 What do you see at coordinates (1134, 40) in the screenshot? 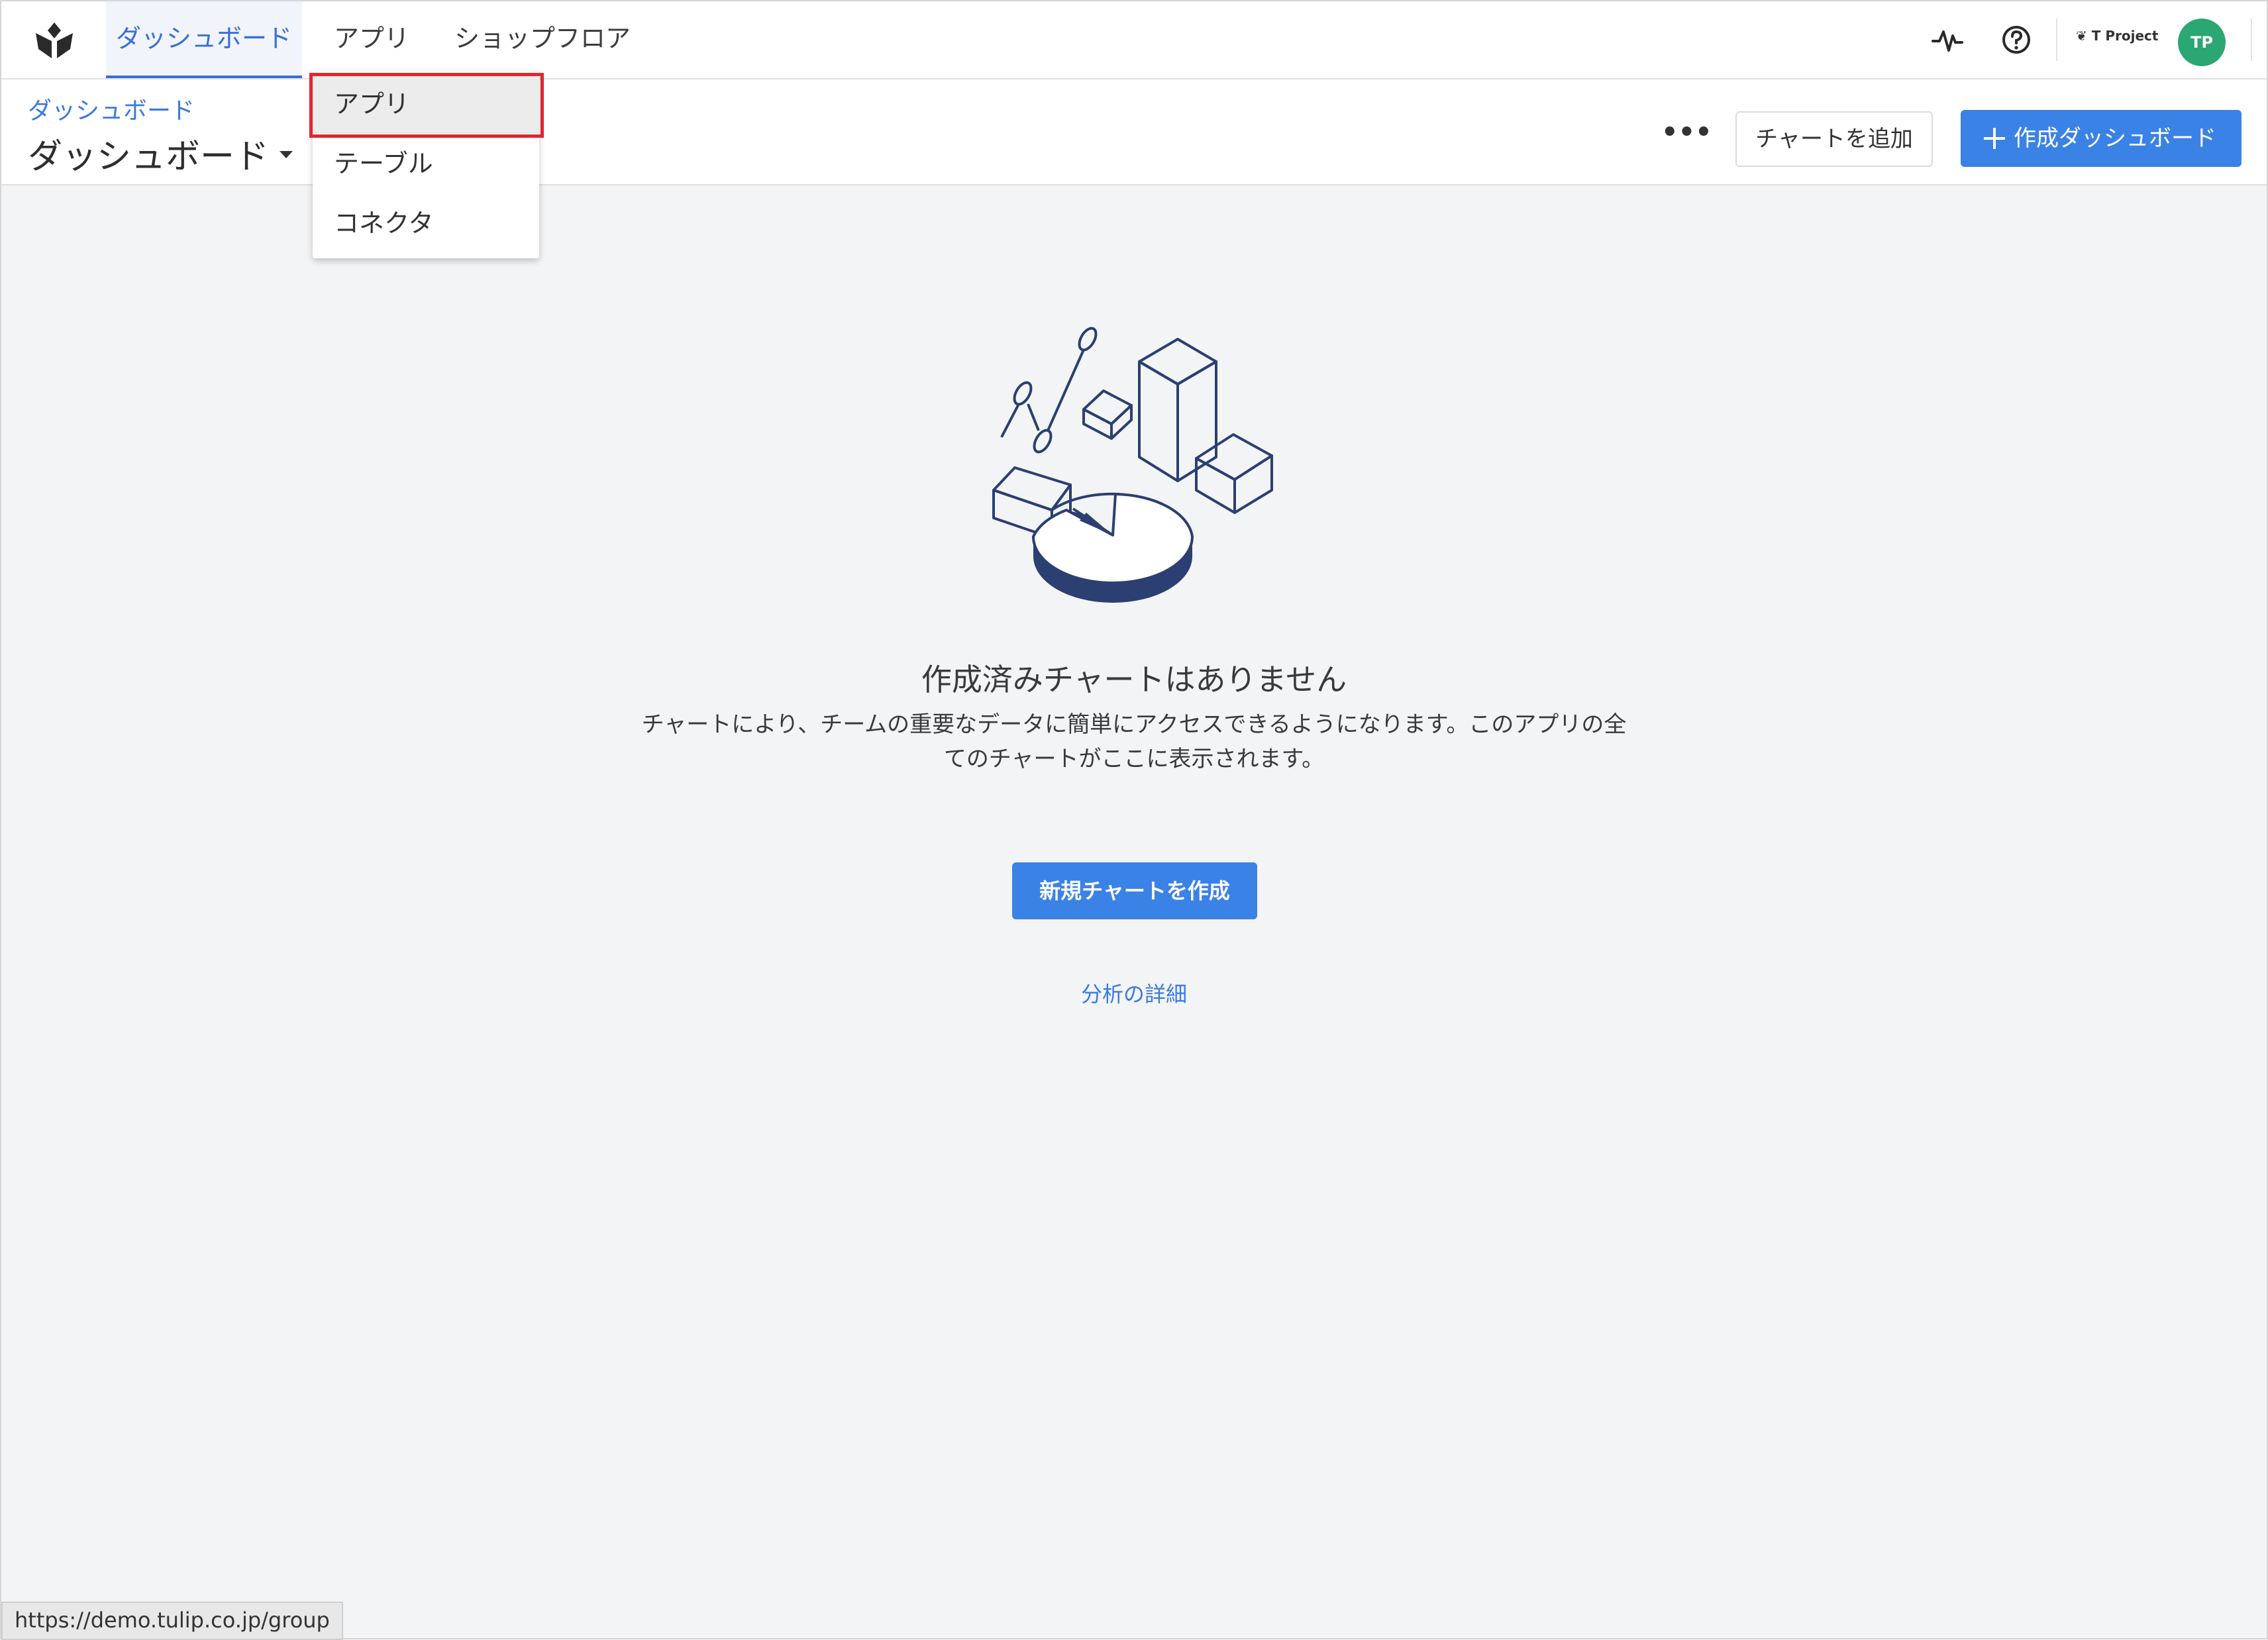
I see `top-navigation: ダッシュボード アプリ ショップフロア ❦ T Project TP` at bounding box center [1134, 40].